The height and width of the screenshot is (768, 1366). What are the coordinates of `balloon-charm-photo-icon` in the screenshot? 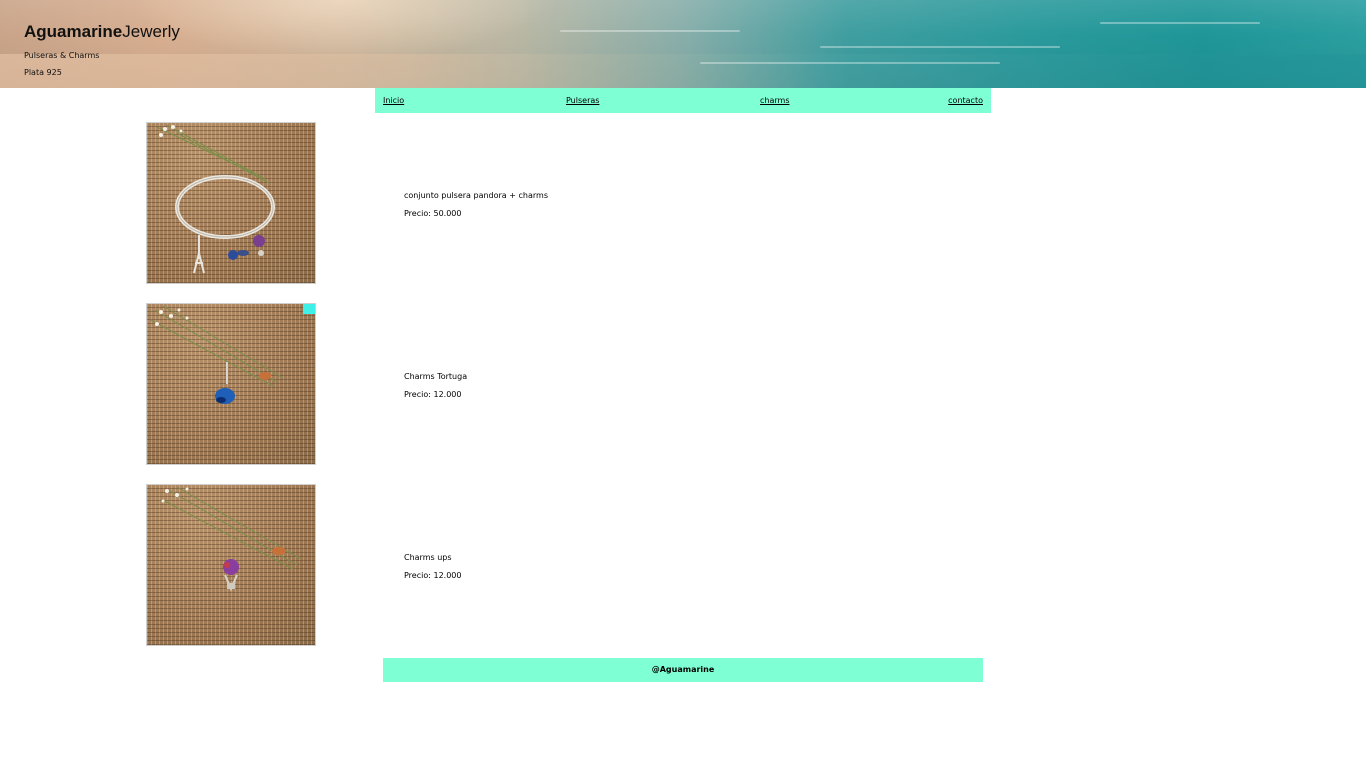 It's located at (231, 539).